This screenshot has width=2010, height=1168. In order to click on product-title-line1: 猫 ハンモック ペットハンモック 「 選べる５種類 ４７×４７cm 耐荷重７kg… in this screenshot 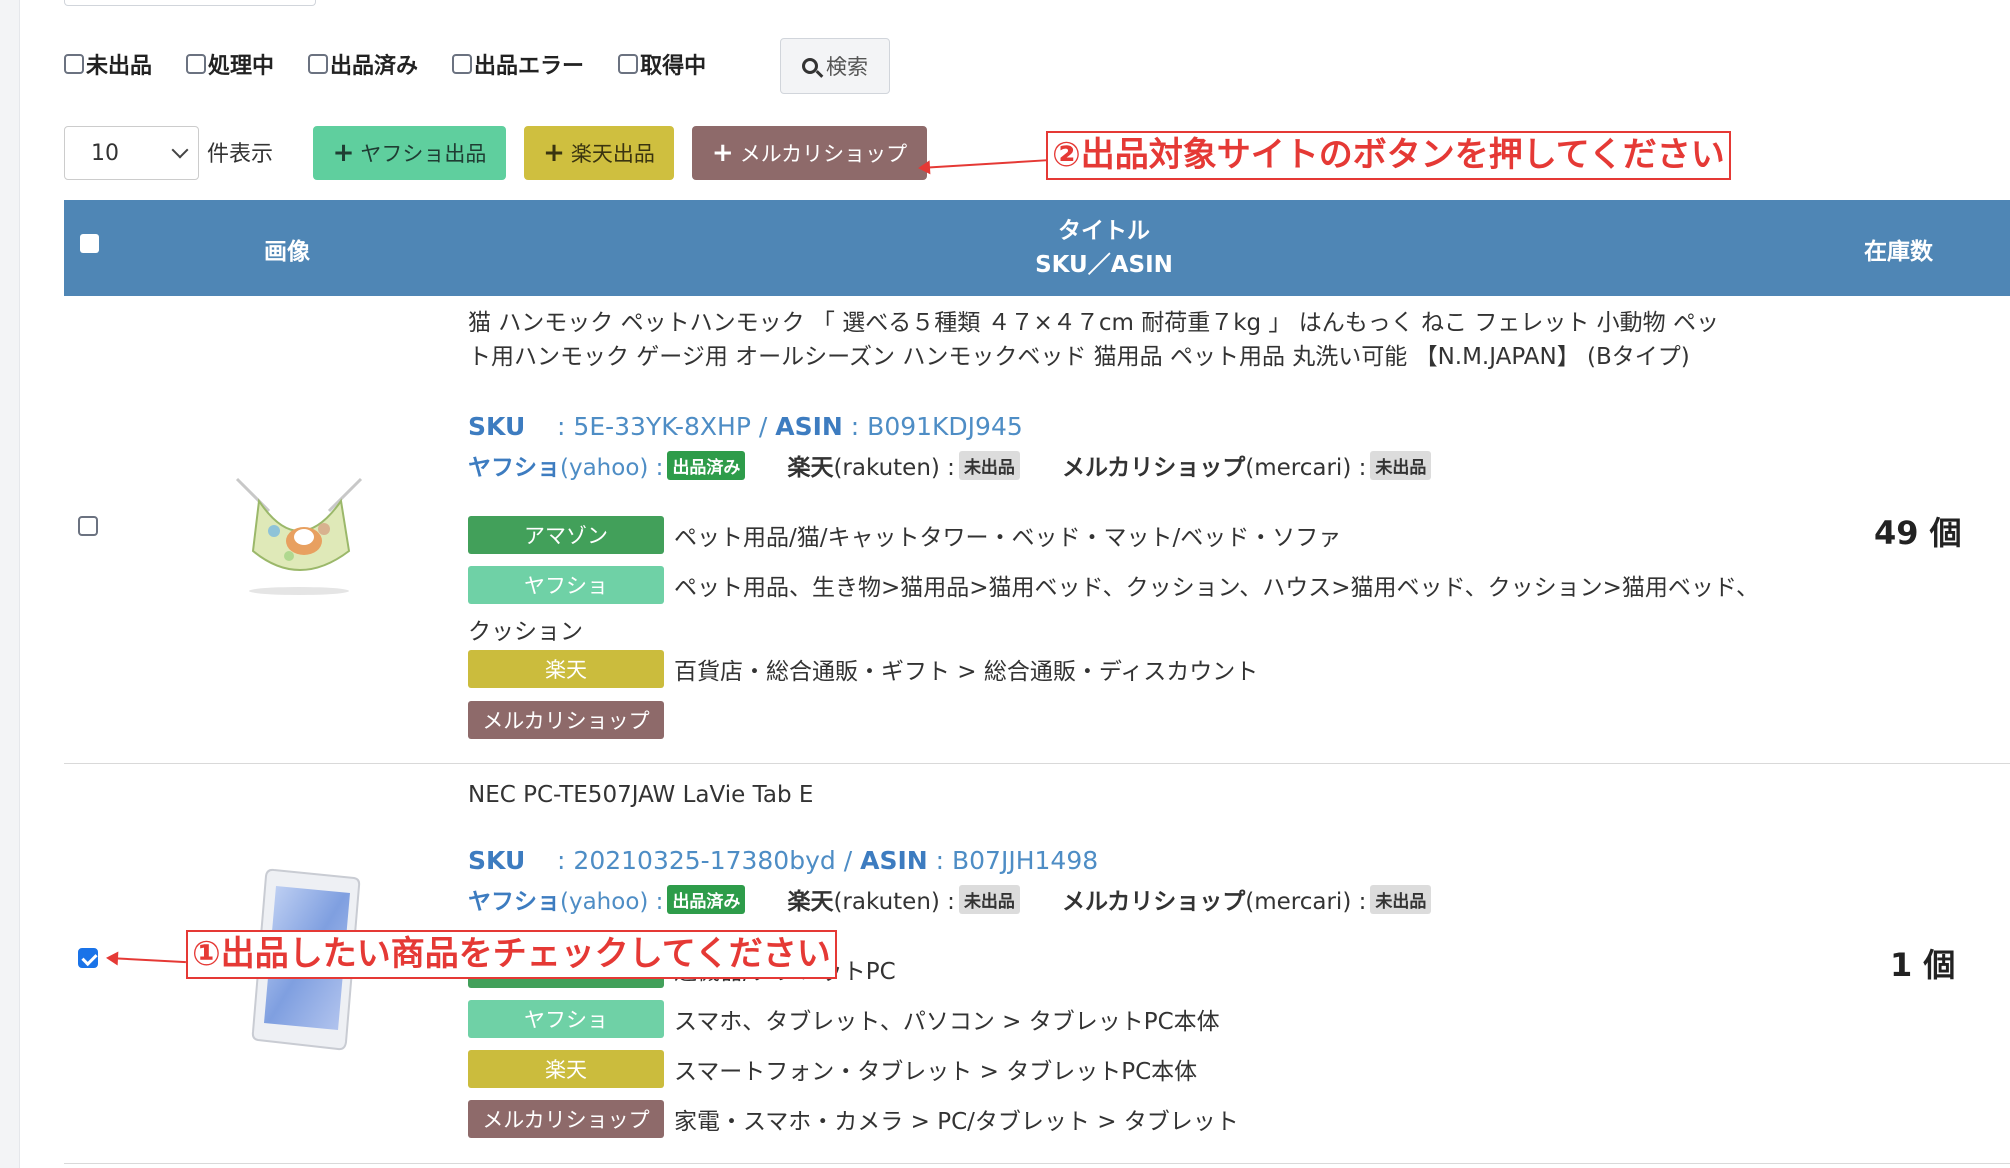, I will do `click(1093, 323)`.